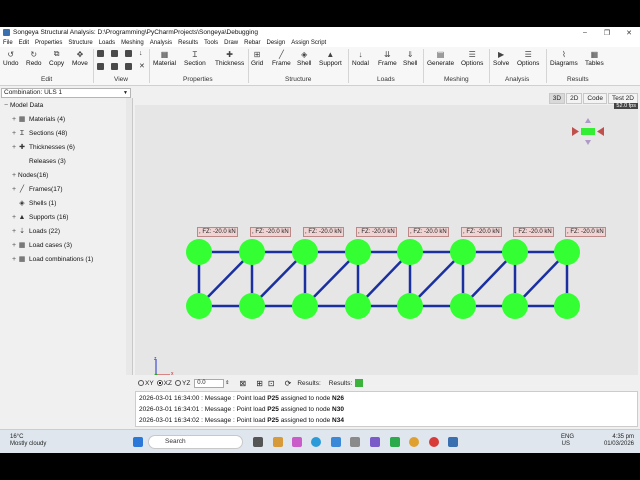 This screenshot has width=640, height=480. What do you see at coordinates (29, 175) in the screenshot?
I see `tree-item-nodes: + Nodes(16)` at bounding box center [29, 175].